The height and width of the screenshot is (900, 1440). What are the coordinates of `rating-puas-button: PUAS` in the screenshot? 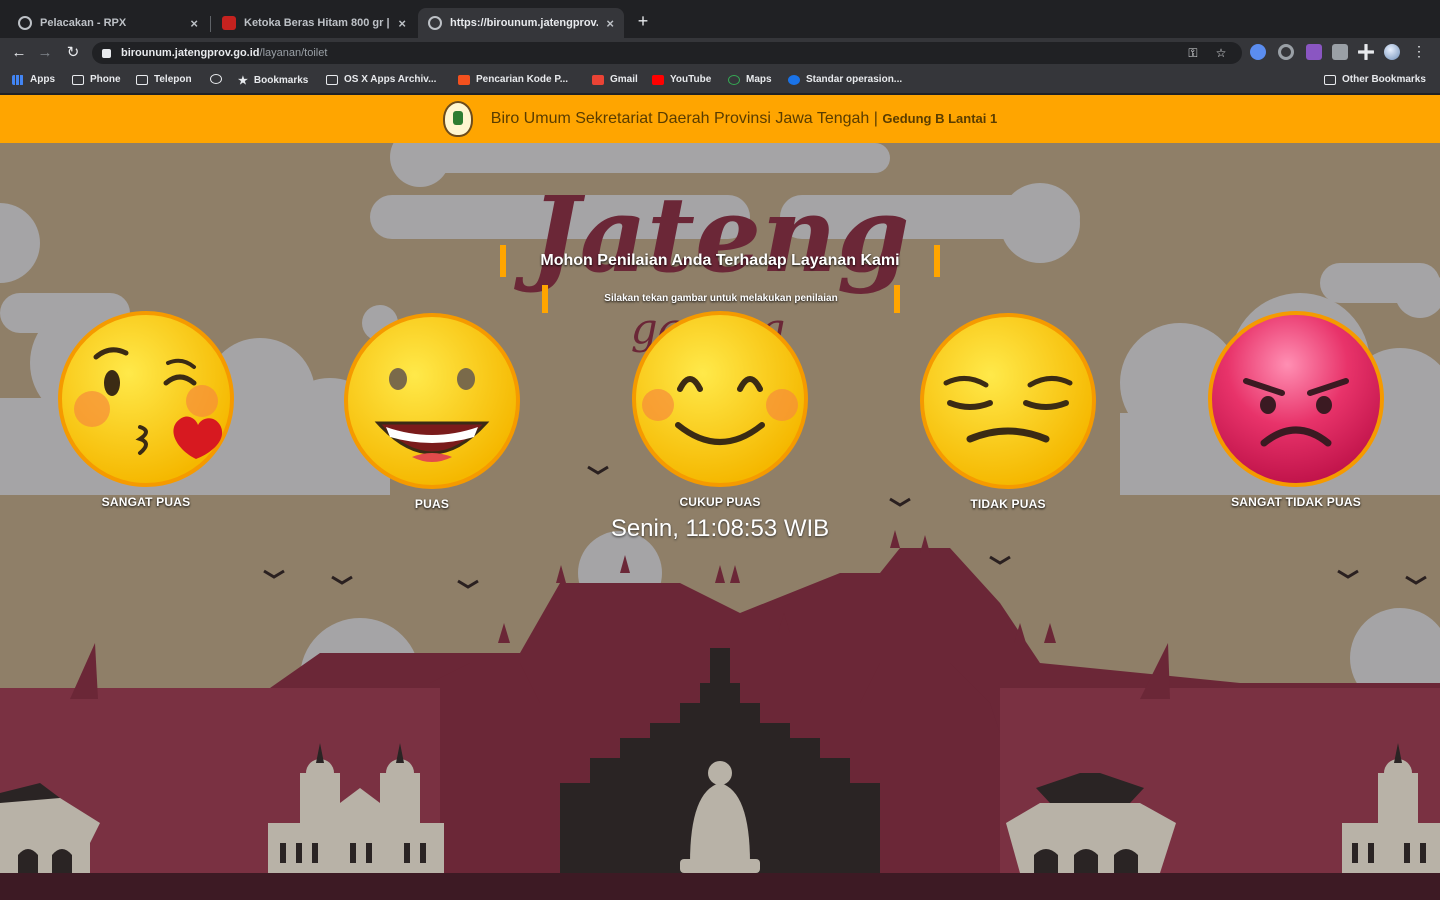 It's located at (432, 411).